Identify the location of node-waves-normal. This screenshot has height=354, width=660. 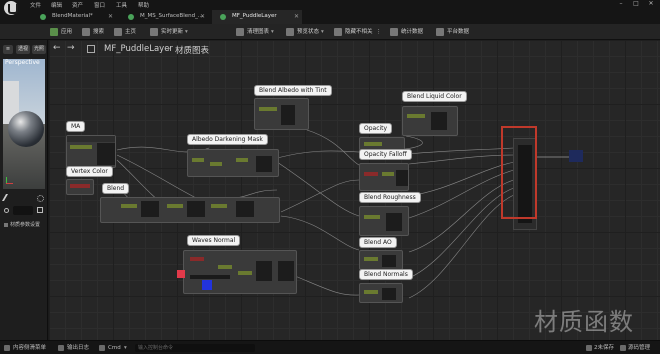
(240, 272).